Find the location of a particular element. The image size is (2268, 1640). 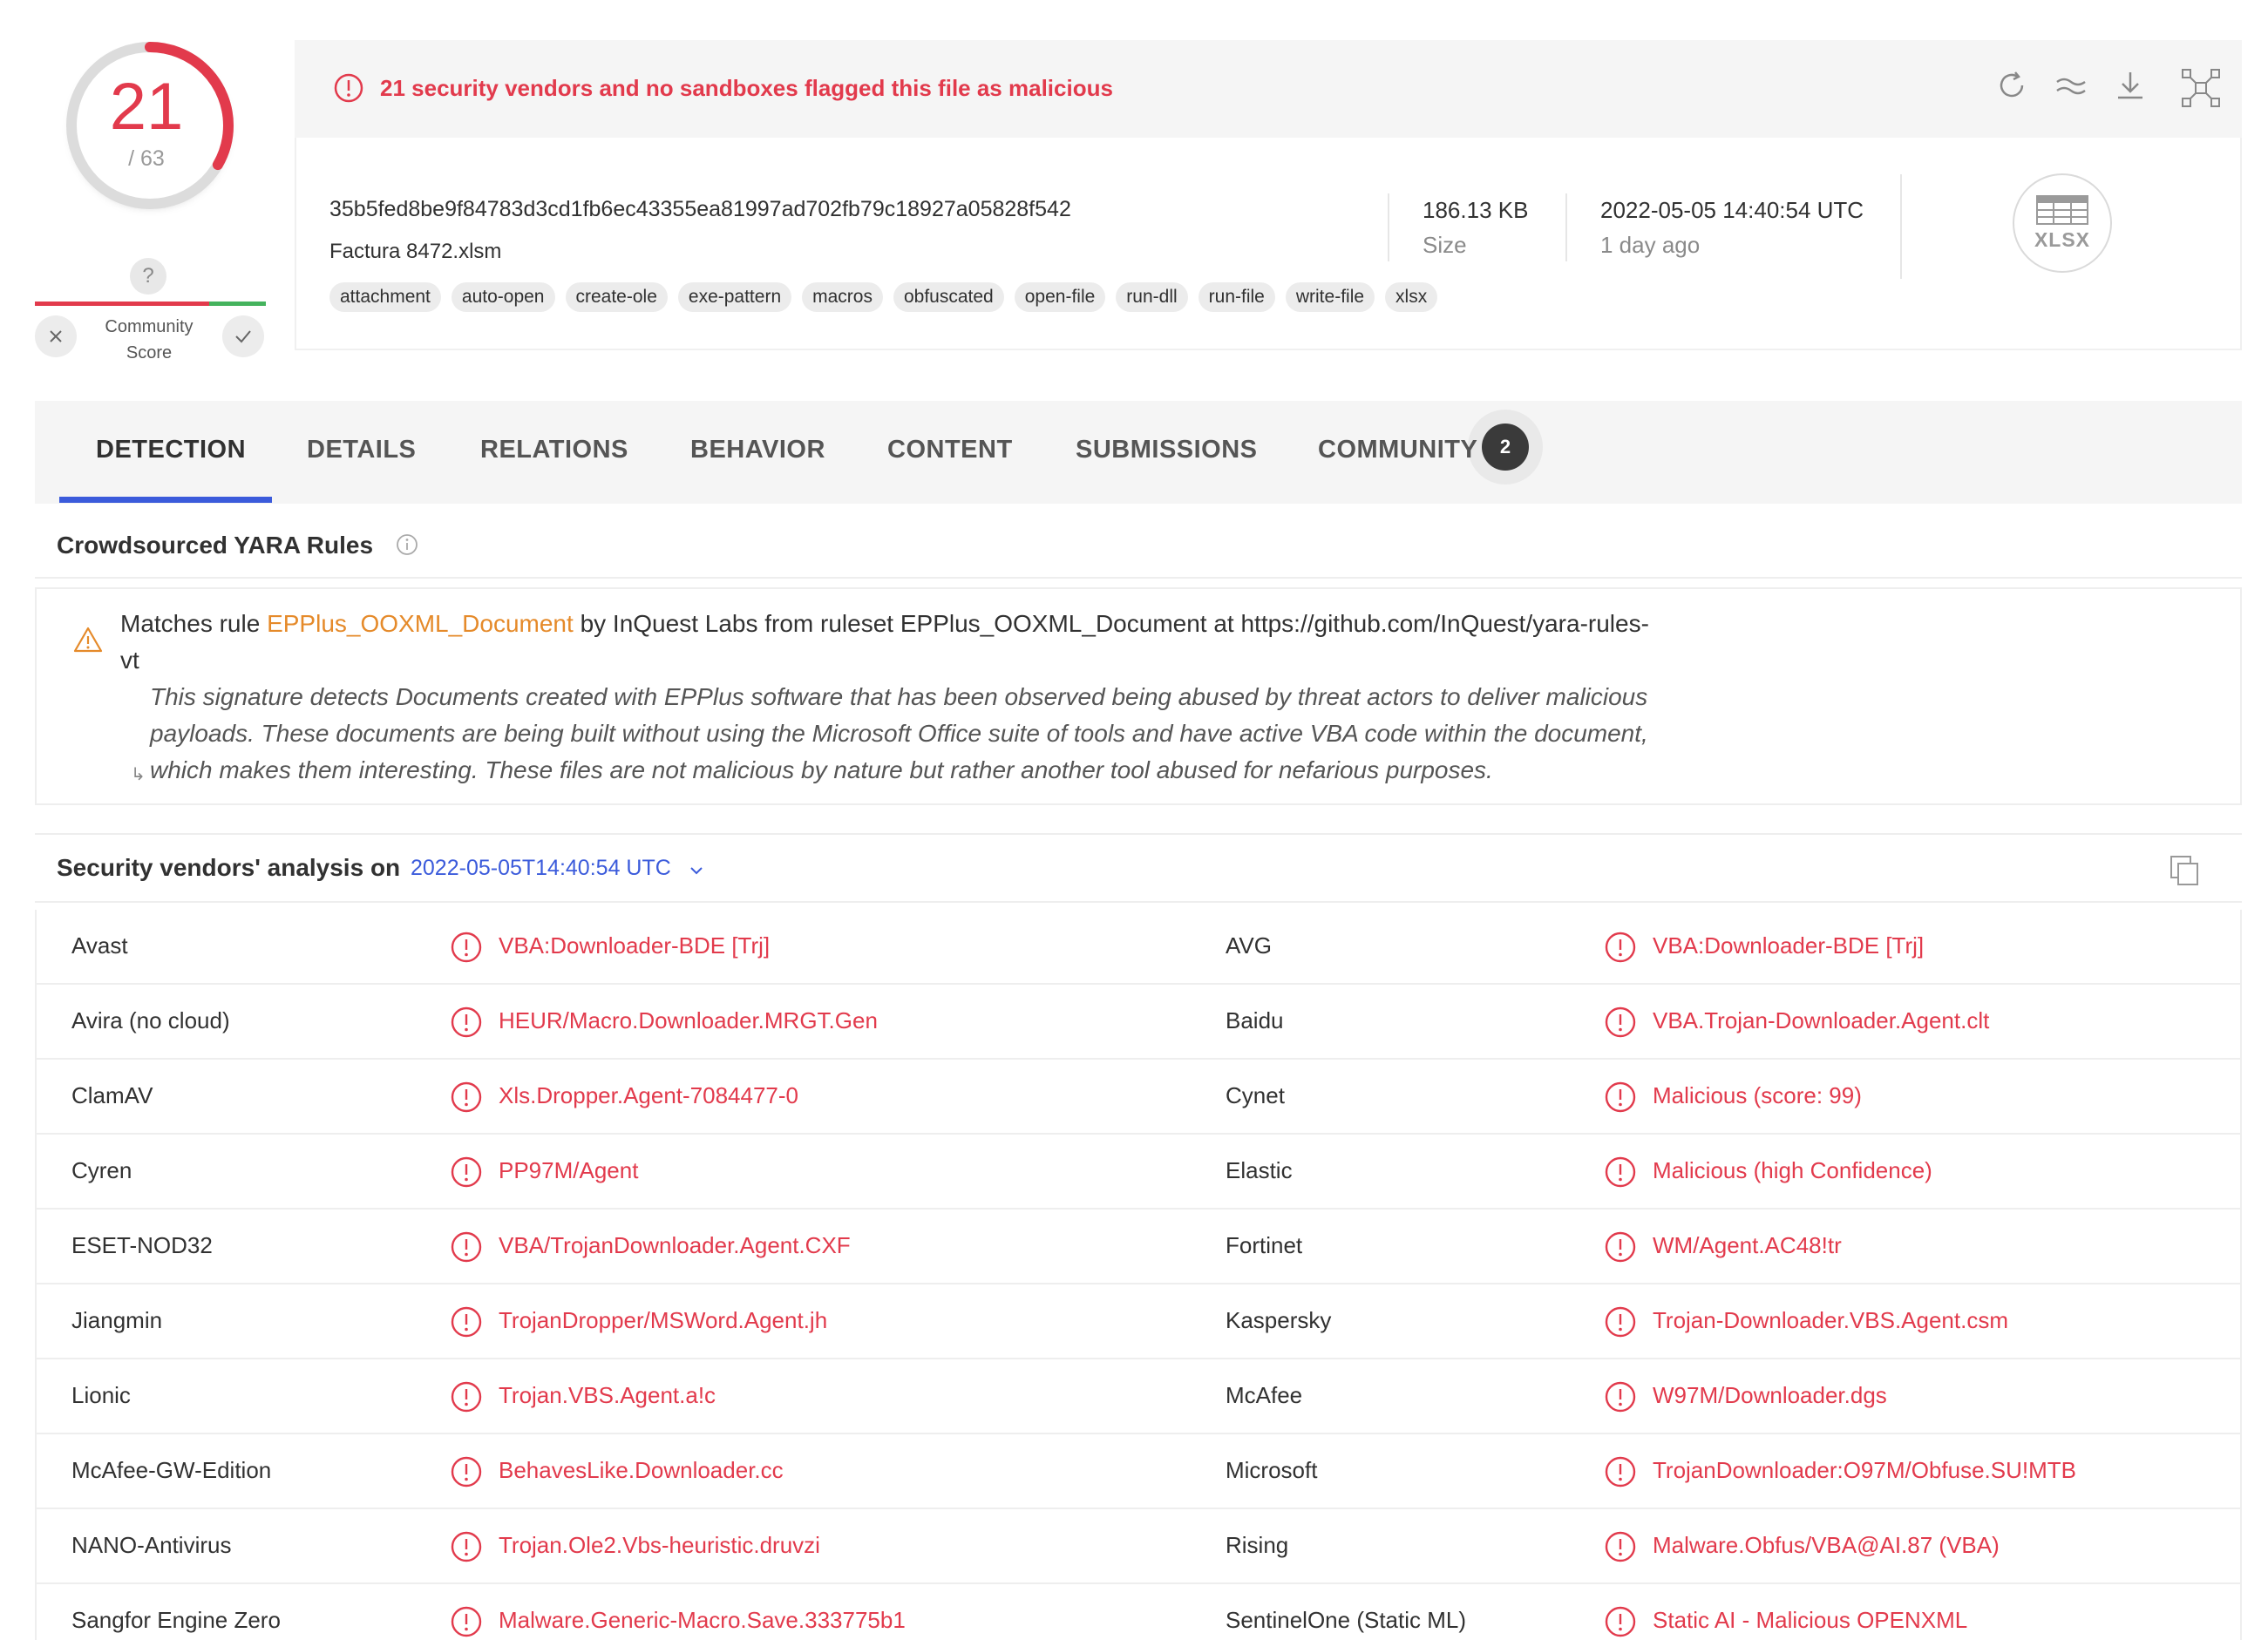

vendor-name: ClamAV is located at coordinates (112, 1095).